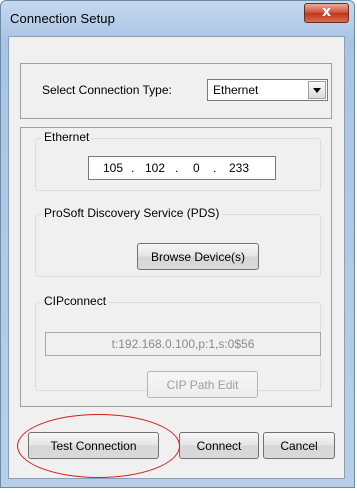 Image resolution: width=357 pixels, height=493 pixels. What do you see at coordinates (196, 168) in the screenshot?
I see `ip-octet-3: 0` at bounding box center [196, 168].